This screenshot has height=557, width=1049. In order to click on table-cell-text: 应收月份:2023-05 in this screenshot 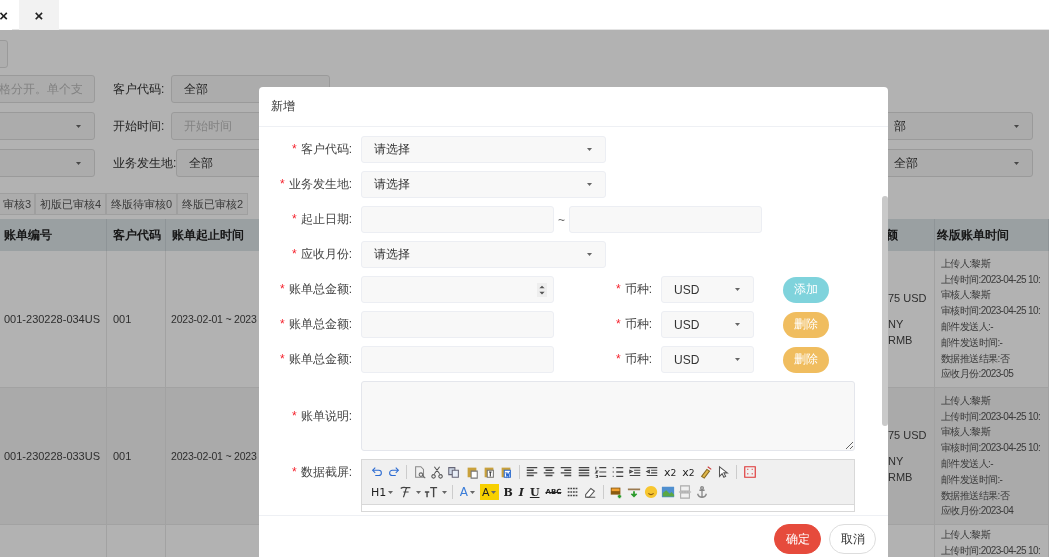, I will do `click(978, 374)`.